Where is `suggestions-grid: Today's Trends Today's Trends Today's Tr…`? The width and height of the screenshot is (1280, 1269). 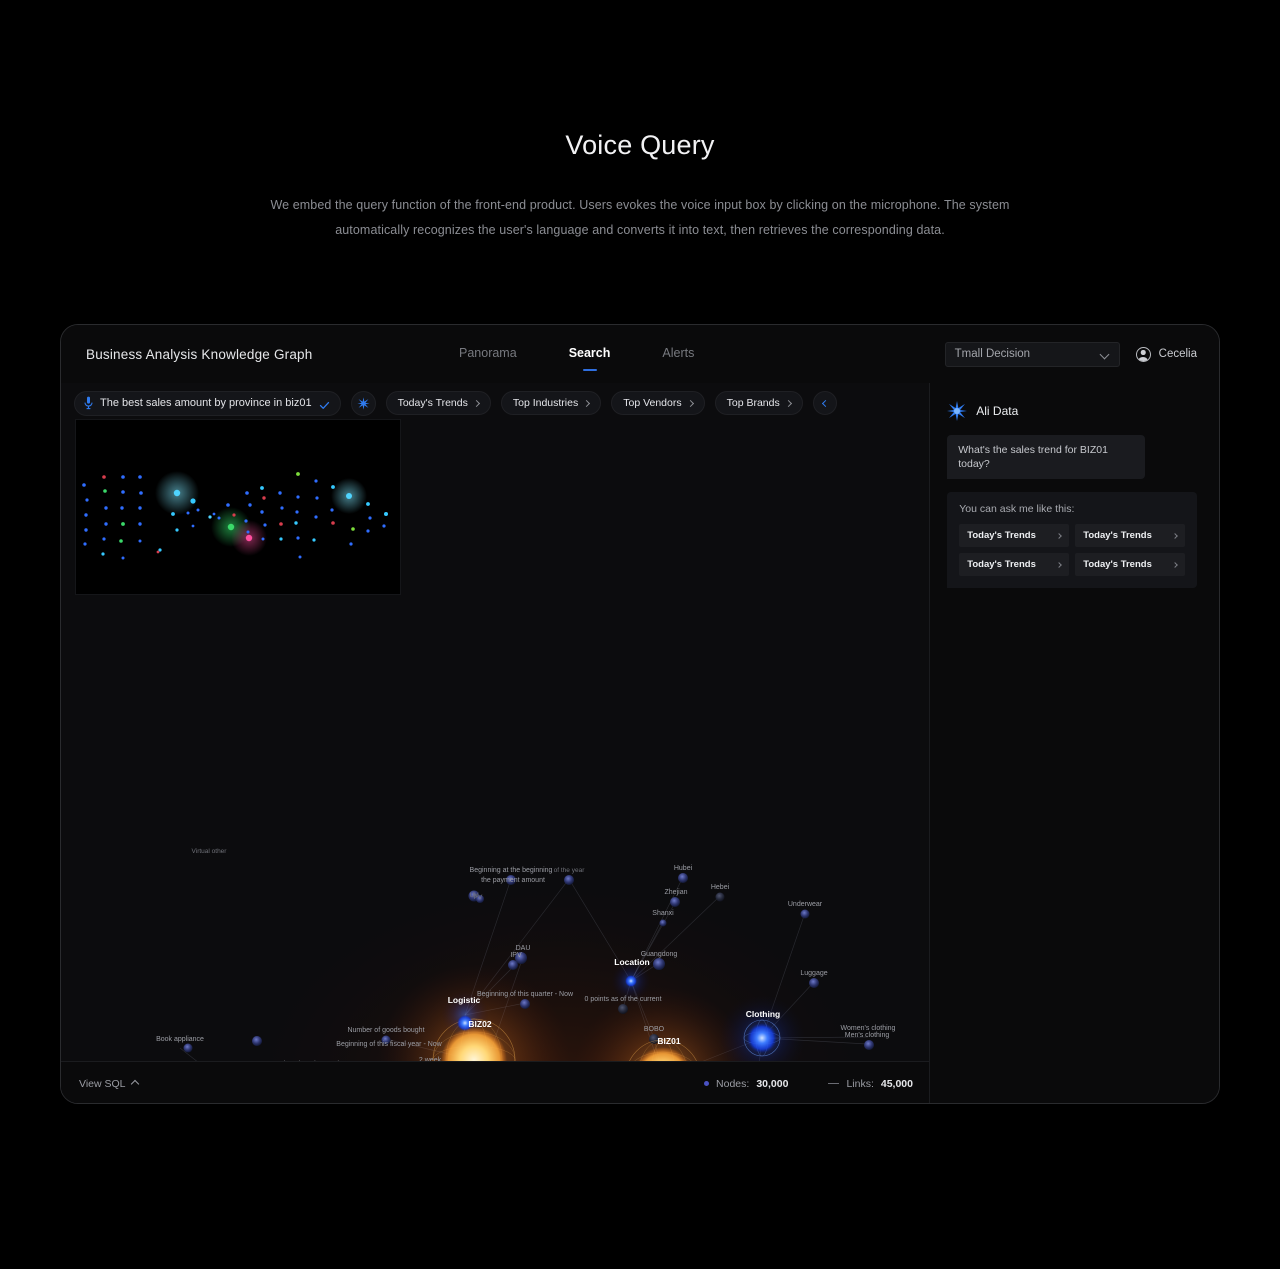 suggestions-grid: Today's Trends Today's Trends Today's Tr… is located at coordinates (1072, 550).